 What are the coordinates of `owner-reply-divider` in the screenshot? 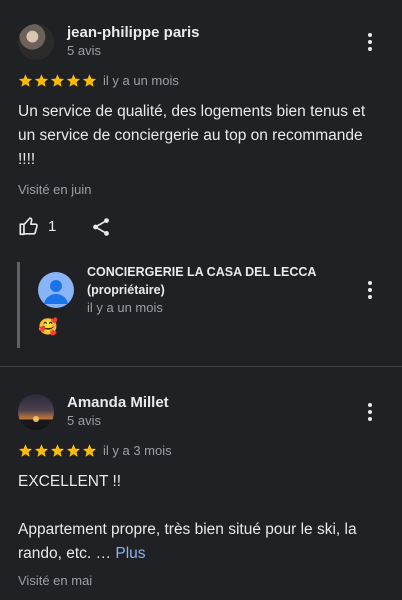 It's located at (18, 305).